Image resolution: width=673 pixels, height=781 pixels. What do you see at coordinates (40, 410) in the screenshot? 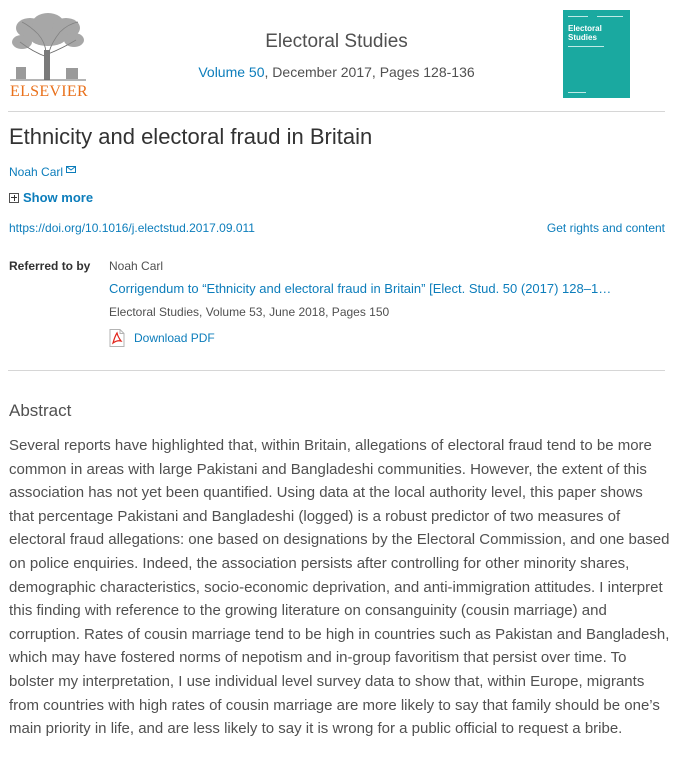
I see `abstract-heading: Abstract` at bounding box center [40, 410].